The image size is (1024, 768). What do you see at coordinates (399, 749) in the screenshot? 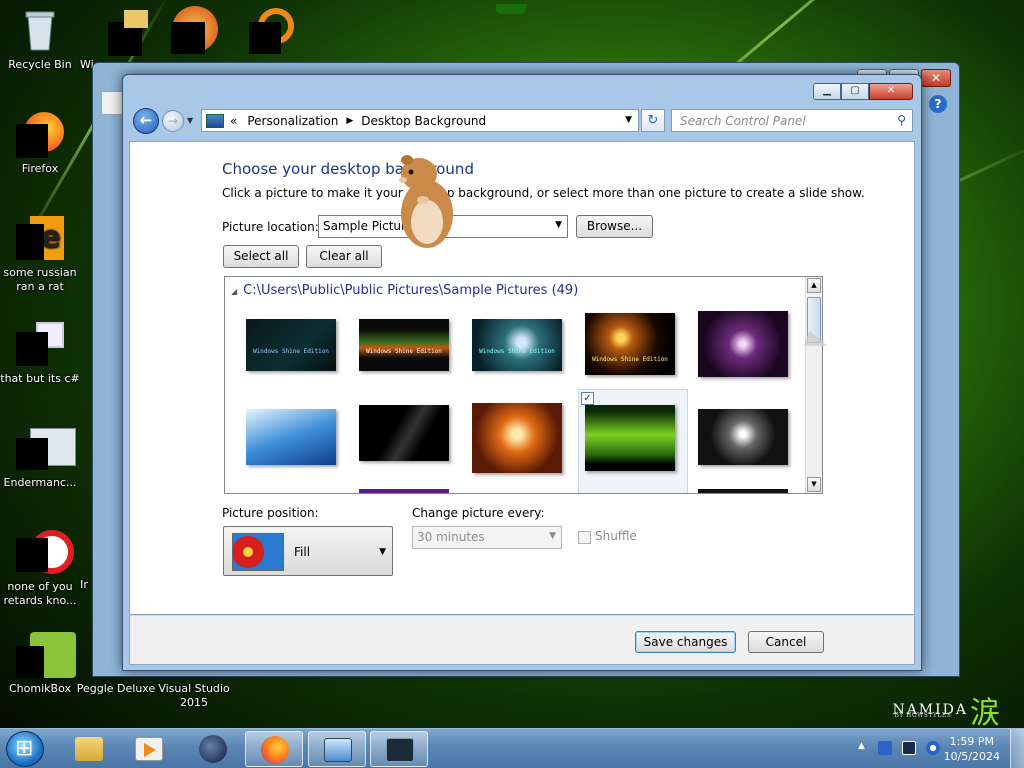
I see `taskbar-window-app` at bounding box center [399, 749].